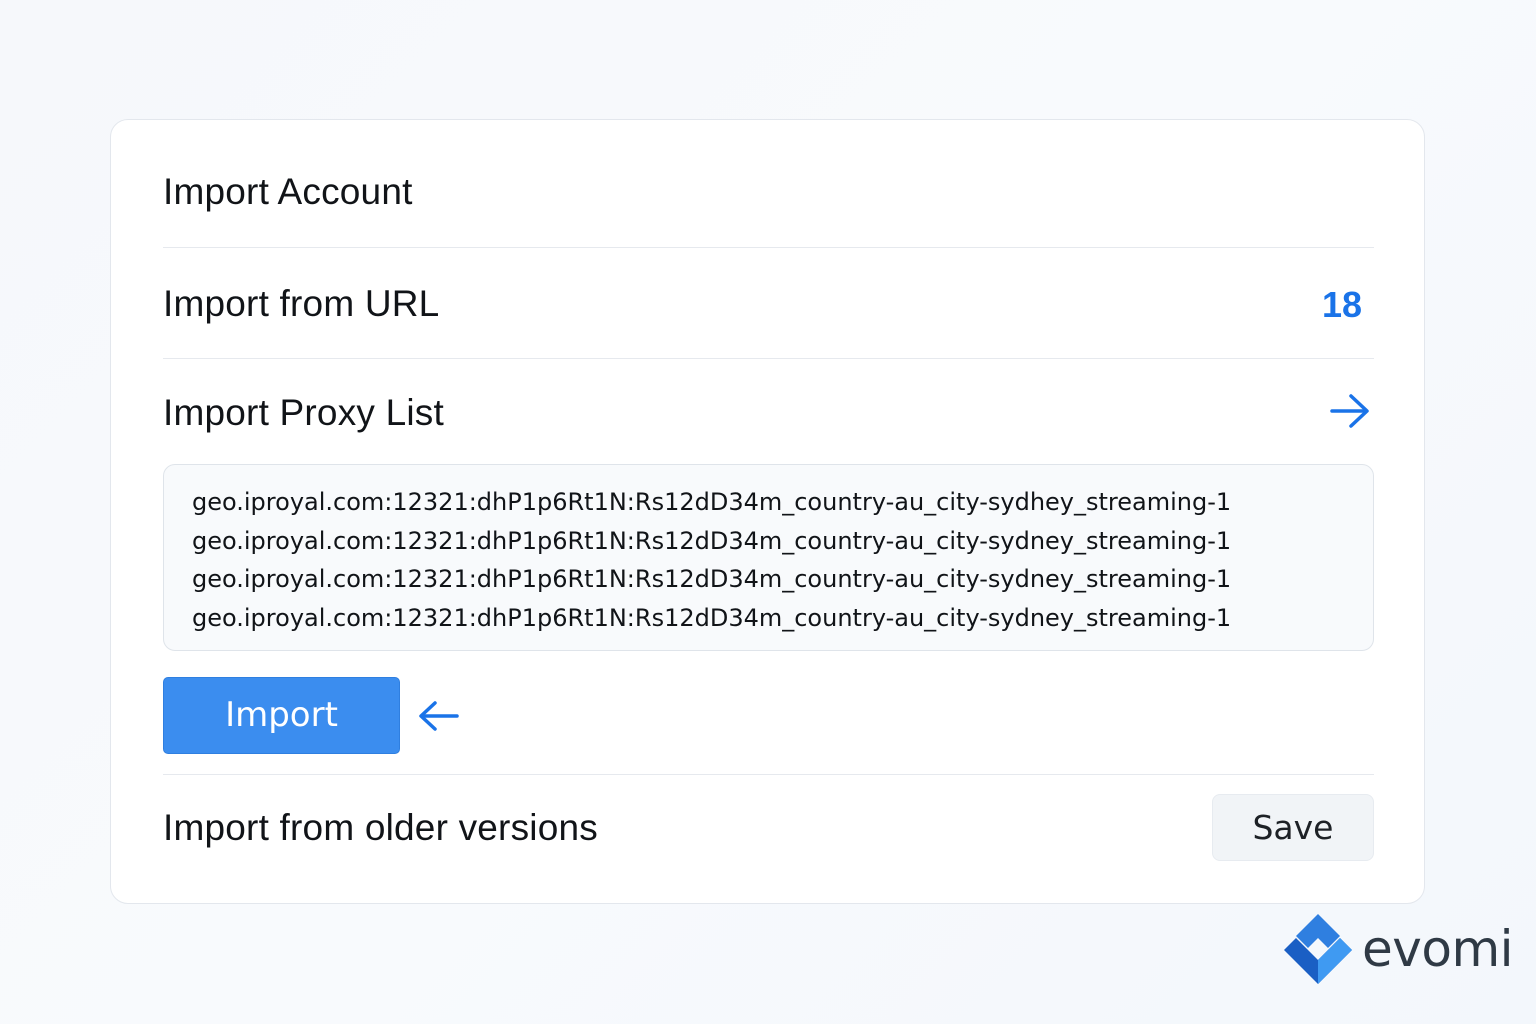  I want to click on evomi-logo-text: evomi, so click(1438, 949).